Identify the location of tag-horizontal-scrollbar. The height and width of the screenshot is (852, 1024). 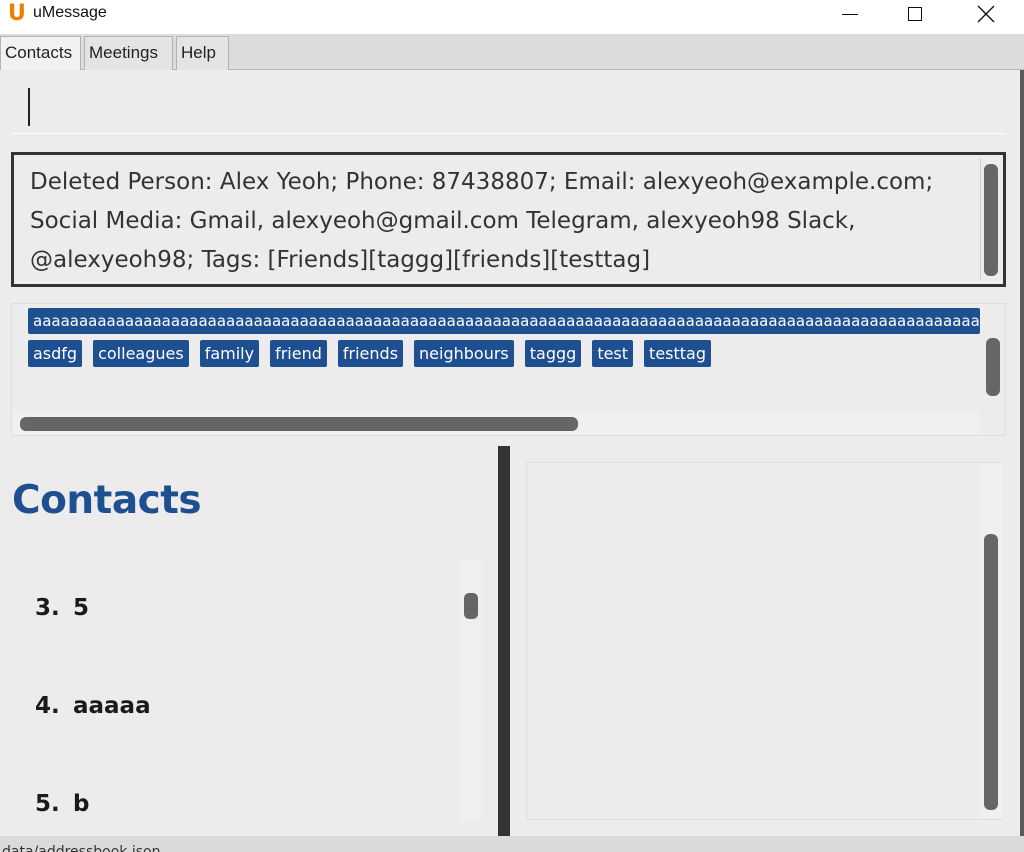
(496, 423).